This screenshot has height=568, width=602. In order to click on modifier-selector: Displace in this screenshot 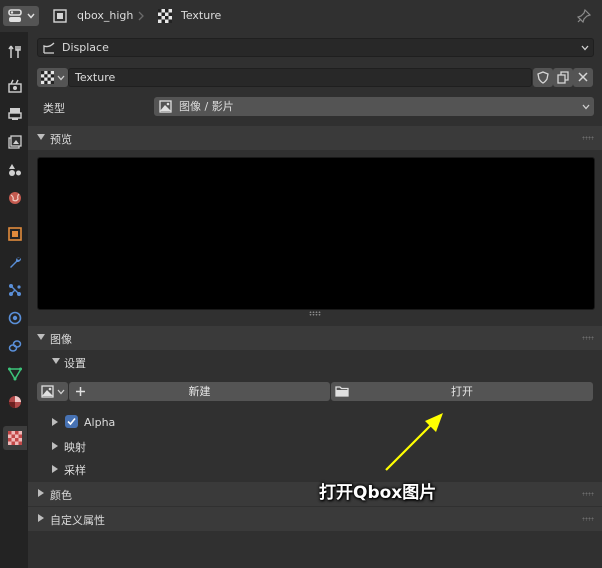, I will do `click(315, 47)`.